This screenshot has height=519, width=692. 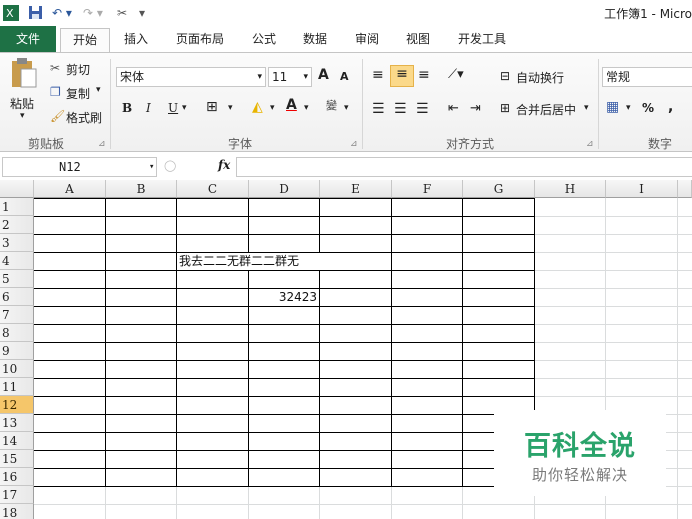 I want to click on row-header: 7, so click(x=17, y=315).